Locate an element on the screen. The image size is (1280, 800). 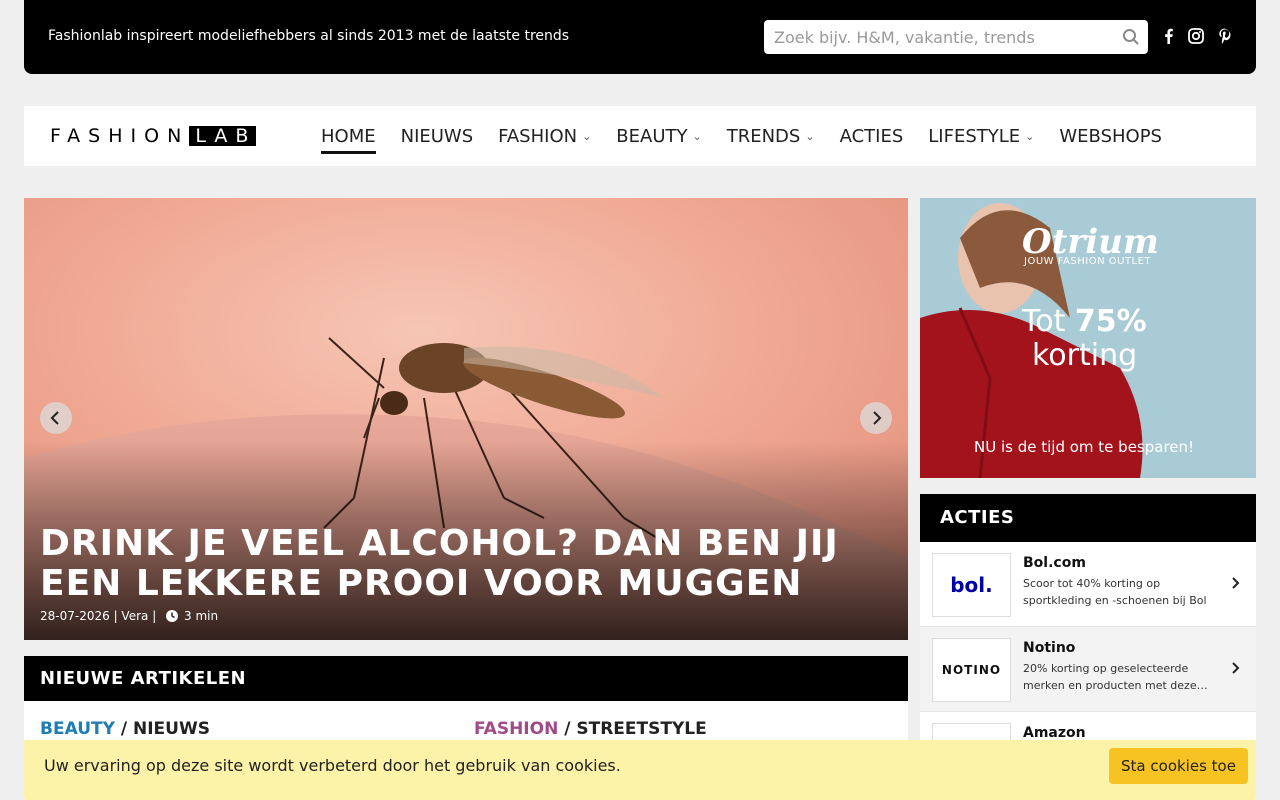
instagram-icon is located at coordinates (1196, 36).